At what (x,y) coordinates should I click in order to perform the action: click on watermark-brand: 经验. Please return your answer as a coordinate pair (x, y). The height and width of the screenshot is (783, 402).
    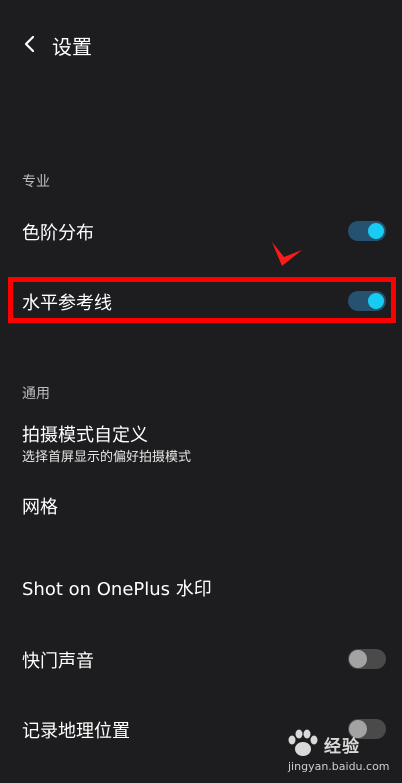
    Looking at the image, I should click on (342, 747).